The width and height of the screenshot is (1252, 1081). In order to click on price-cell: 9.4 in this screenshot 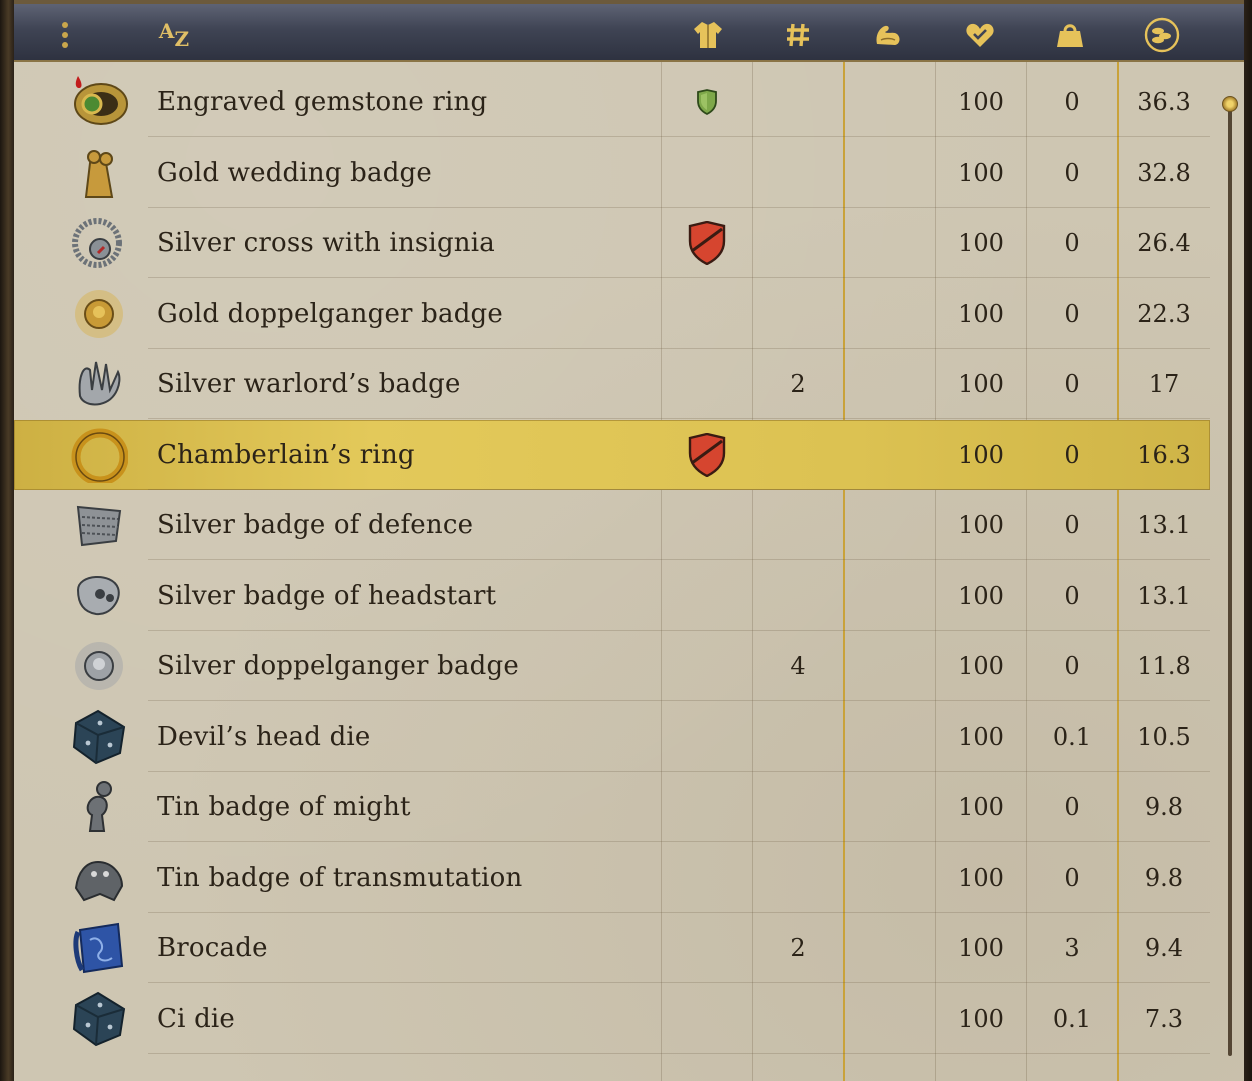, I will do `click(1164, 948)`.